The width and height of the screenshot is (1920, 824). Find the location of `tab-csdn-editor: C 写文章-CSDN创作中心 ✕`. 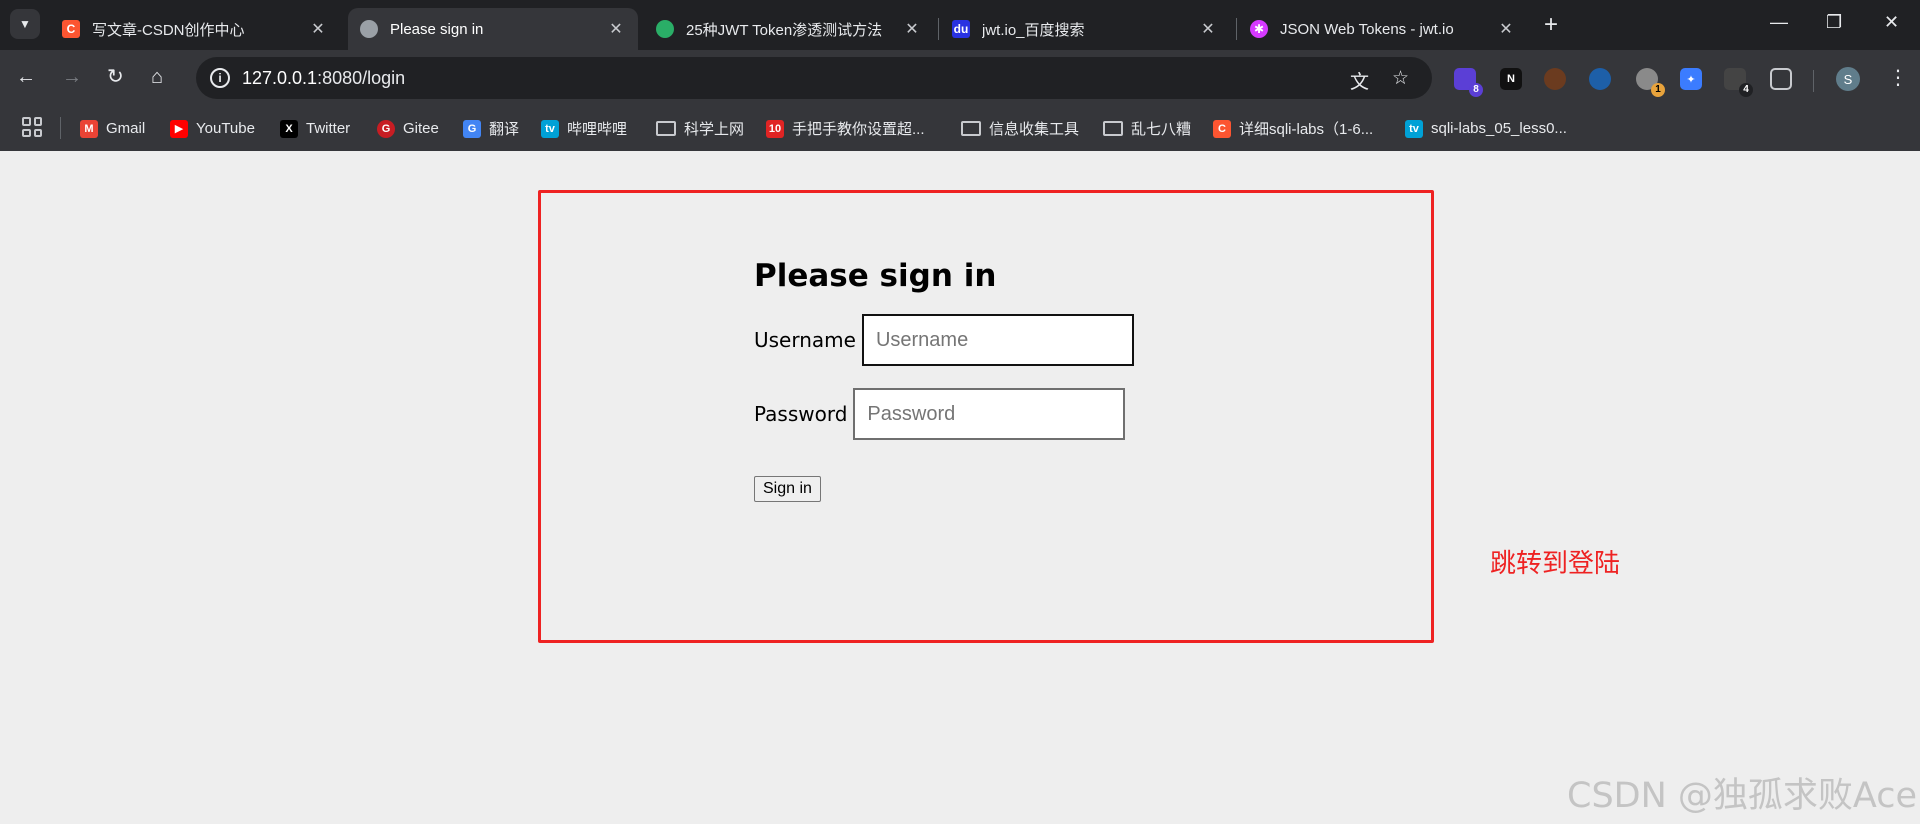

tab-csdn-editor: C 写文章-CSDN创作中心 ✕ is located at coordinates (195, 29).